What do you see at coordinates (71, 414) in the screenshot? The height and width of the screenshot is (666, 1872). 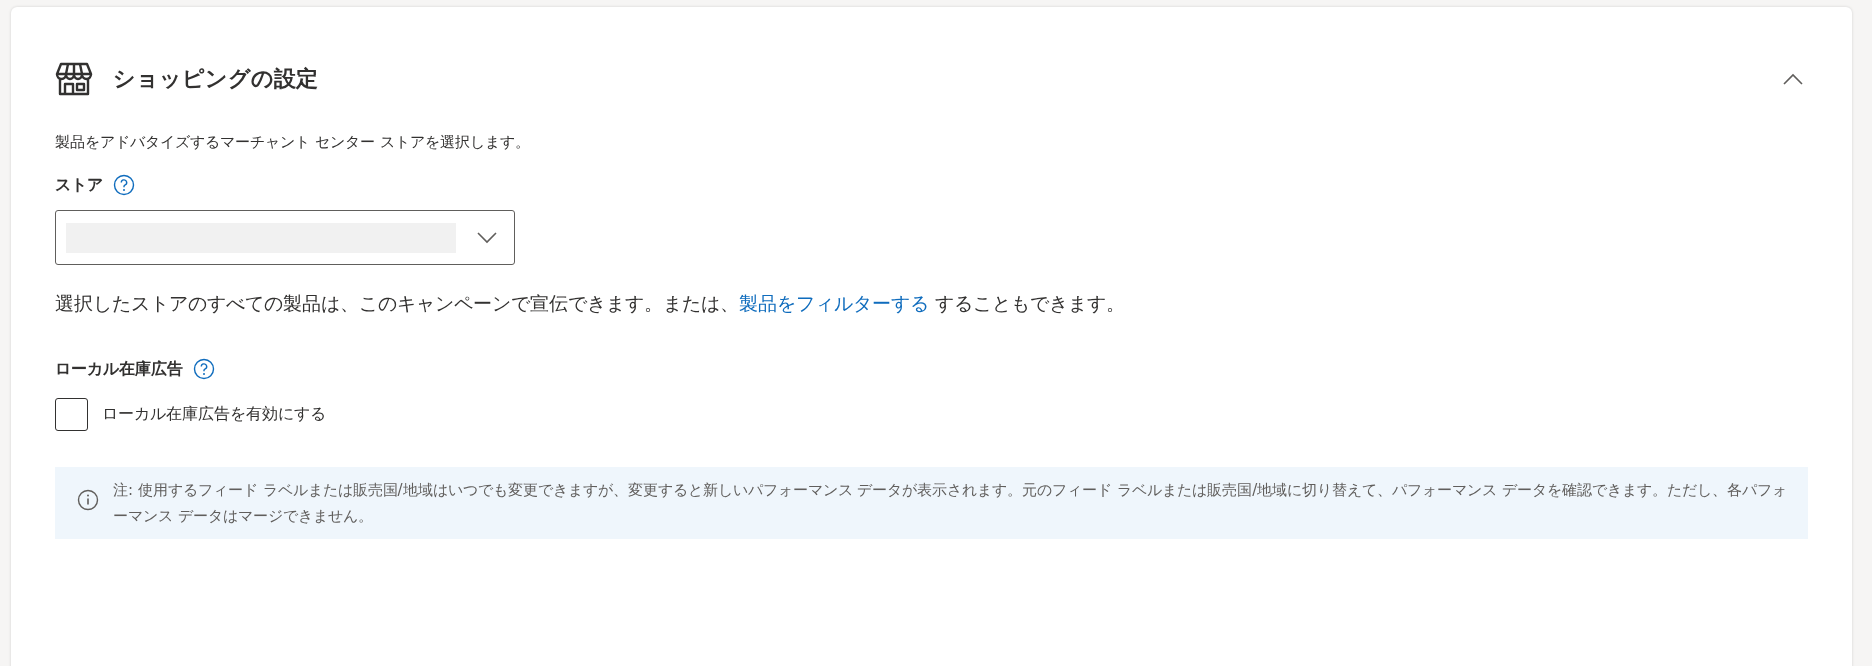 I see `checkbox` at bounding box center [71, 414].